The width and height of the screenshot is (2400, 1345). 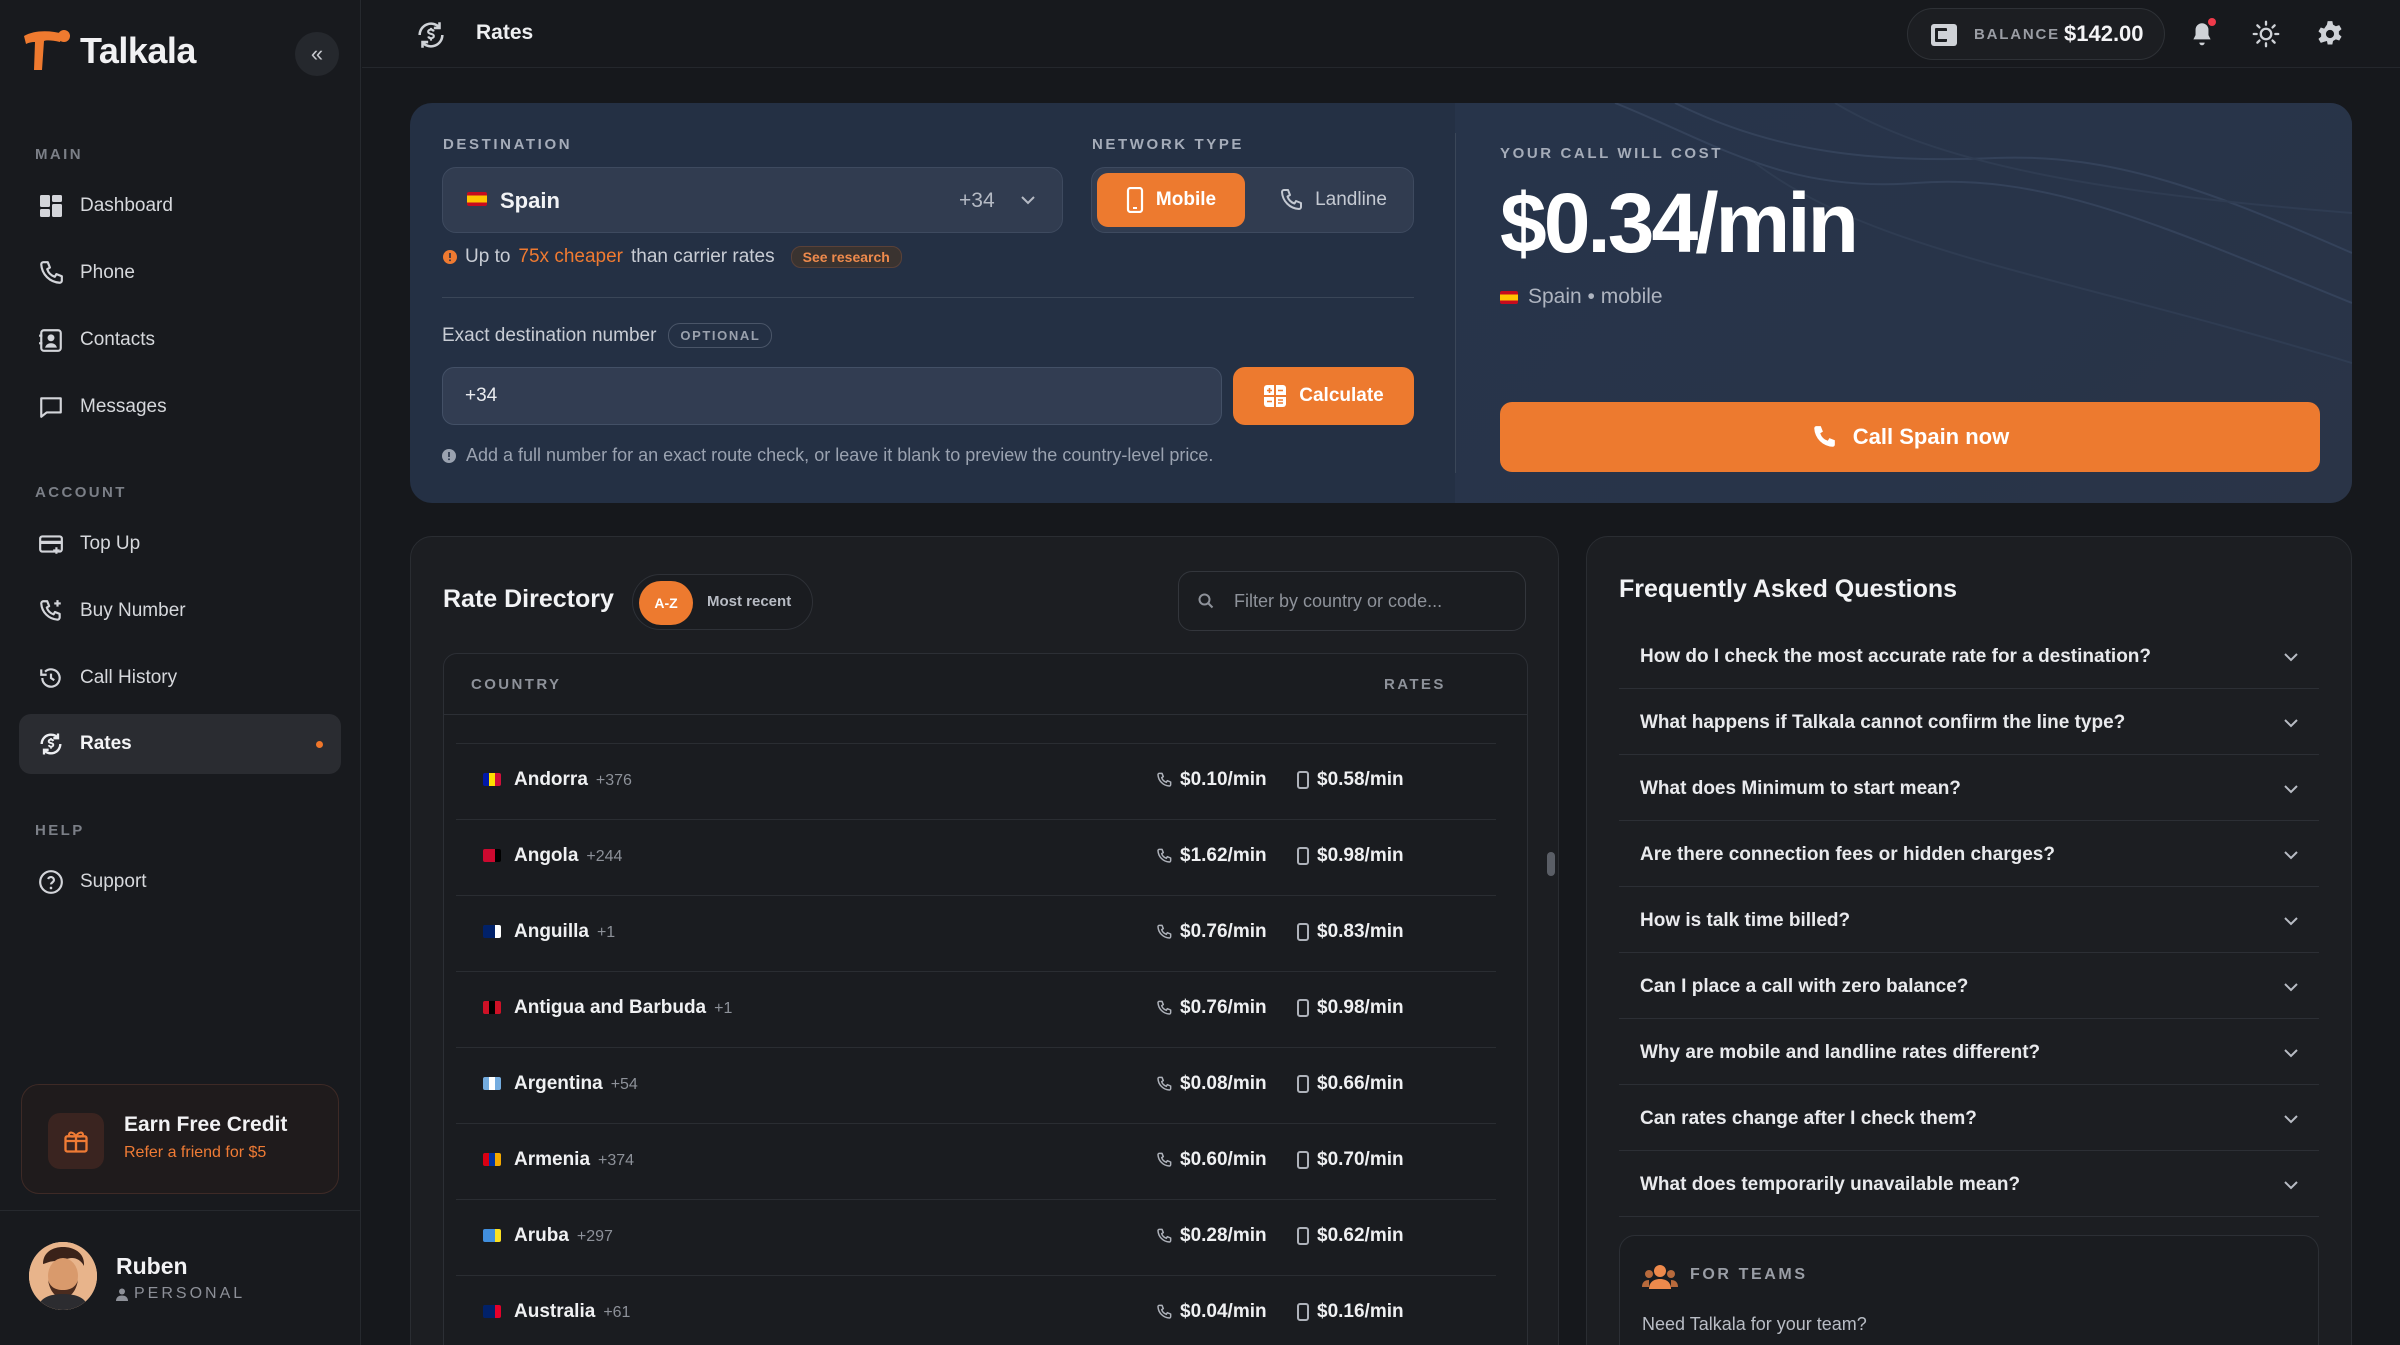 I want to click on faq-item: Can I place a call with zero balance?, so click(x=1969, y=986).